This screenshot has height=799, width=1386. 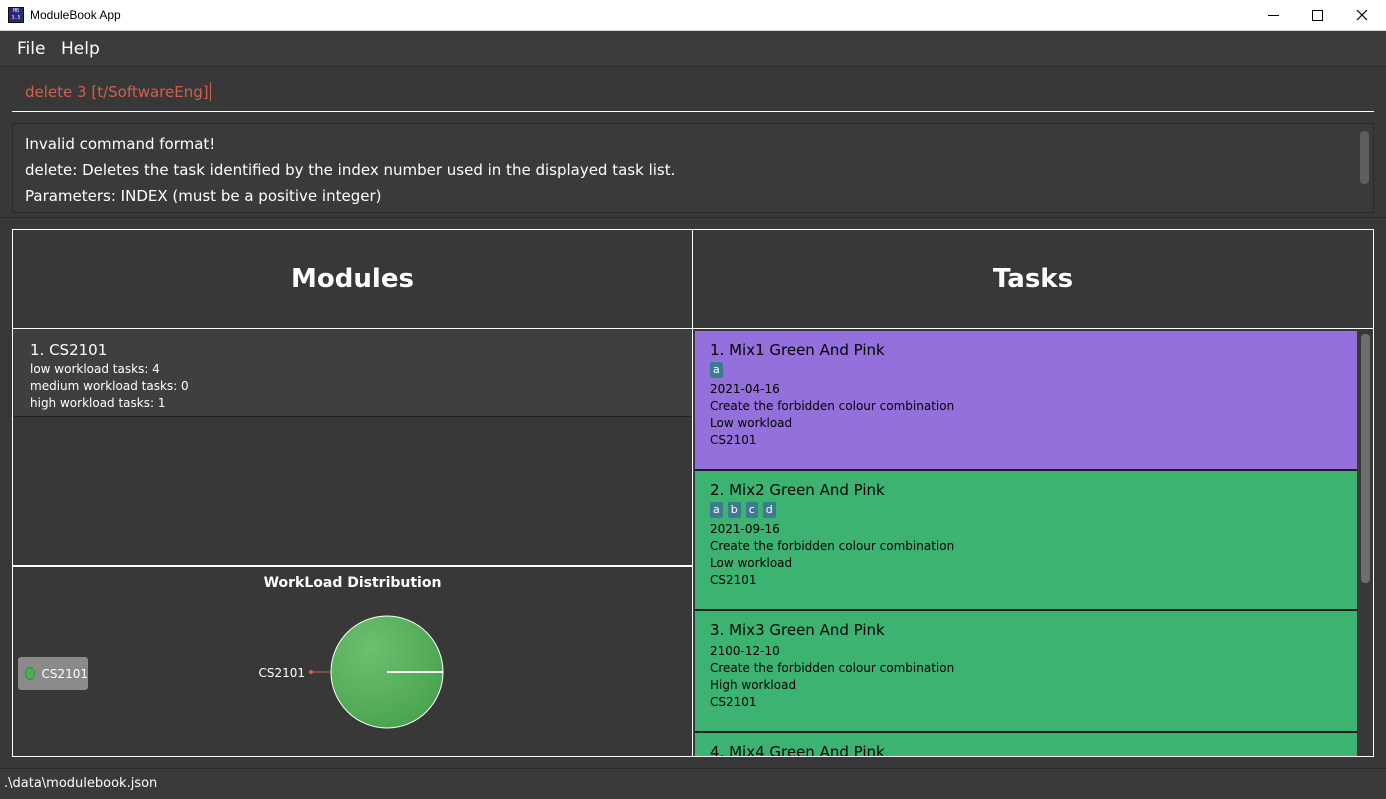 What do you see at coordinates (117, 92) in the screenshot?
I see `command-text: delete 3 [t/SoftwareEng]` at bounding box center [117, 92].